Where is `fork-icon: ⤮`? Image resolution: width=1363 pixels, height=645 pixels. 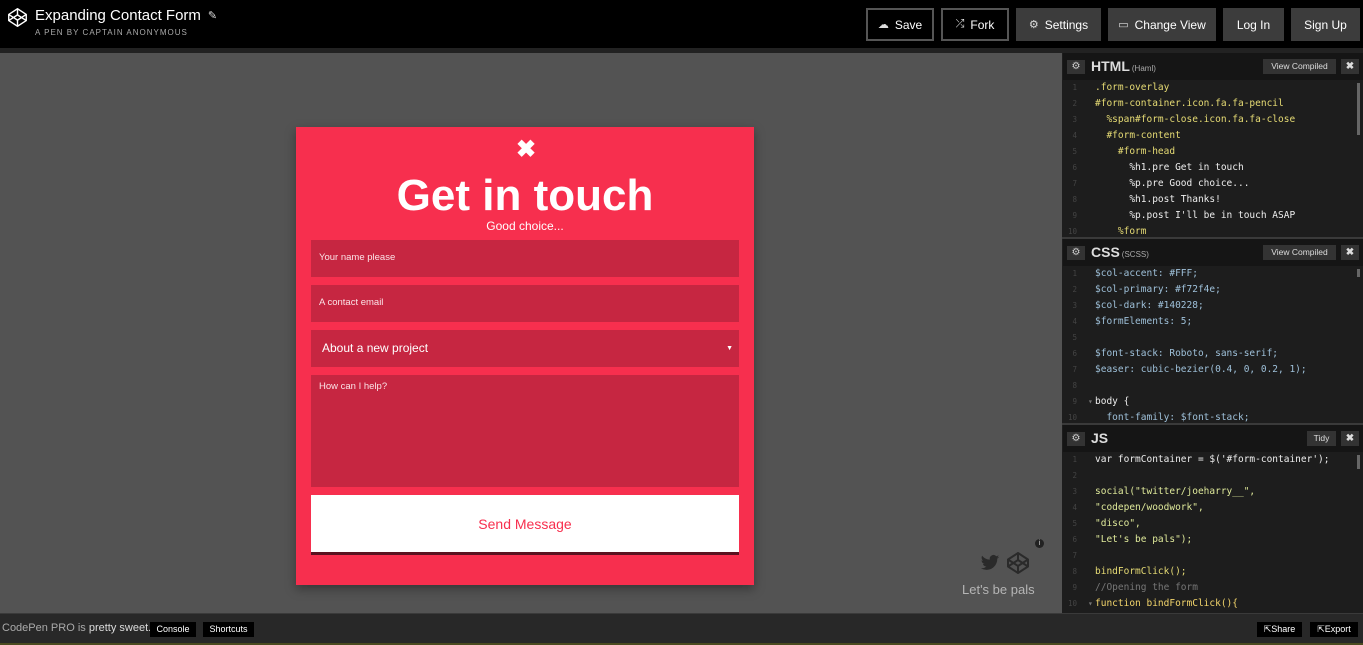 fork-icon: ⤮ is located at coordinates (960, 24).